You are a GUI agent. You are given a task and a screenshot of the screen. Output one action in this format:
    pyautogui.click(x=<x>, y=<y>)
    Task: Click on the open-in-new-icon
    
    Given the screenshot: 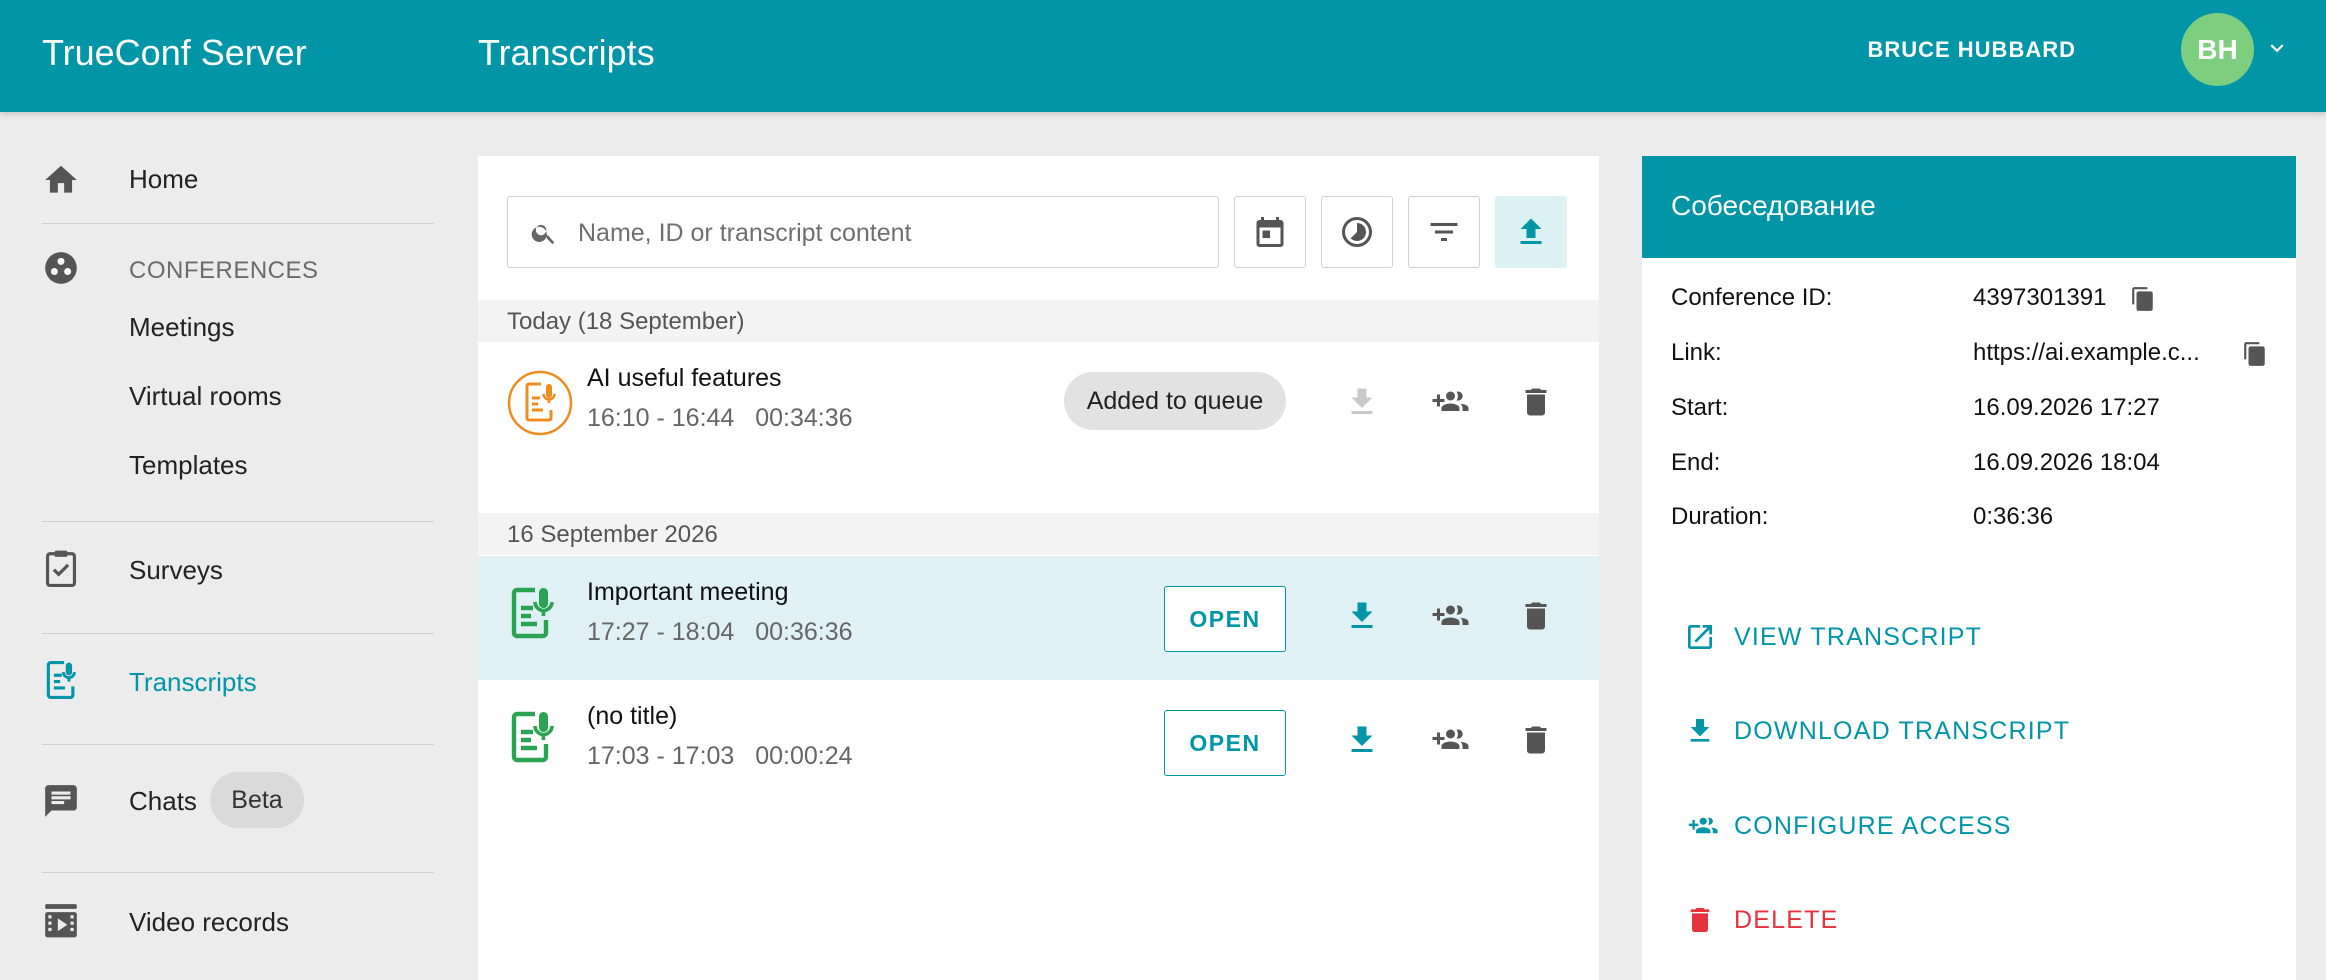 What is the action you would take?
    pyautogui.click(x=1700, y=637)
    